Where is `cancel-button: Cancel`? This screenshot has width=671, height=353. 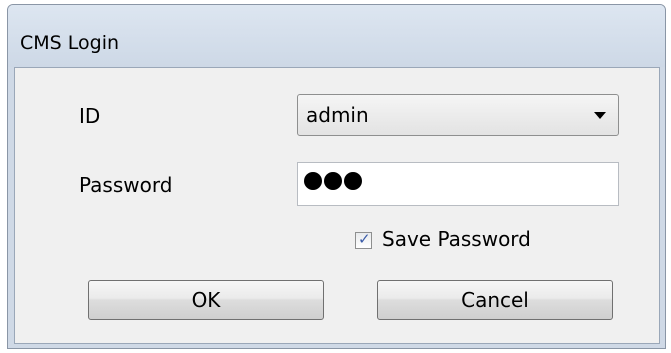
cancel-button: Cancel is located at coordinates (495, 300).